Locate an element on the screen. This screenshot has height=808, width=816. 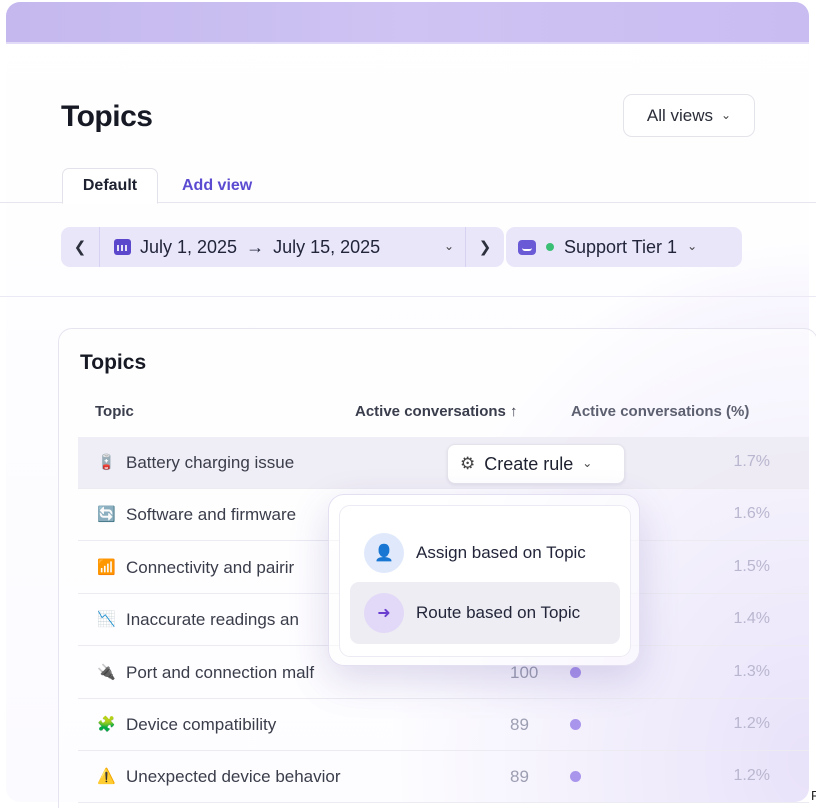
date-start: July 1, 2025 is located at coordinates (189, 246).